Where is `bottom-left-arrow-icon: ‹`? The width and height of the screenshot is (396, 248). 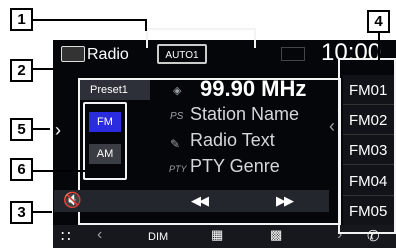
bottom-left-arrow-icon: ‹ is located at coordinates (99, 235).